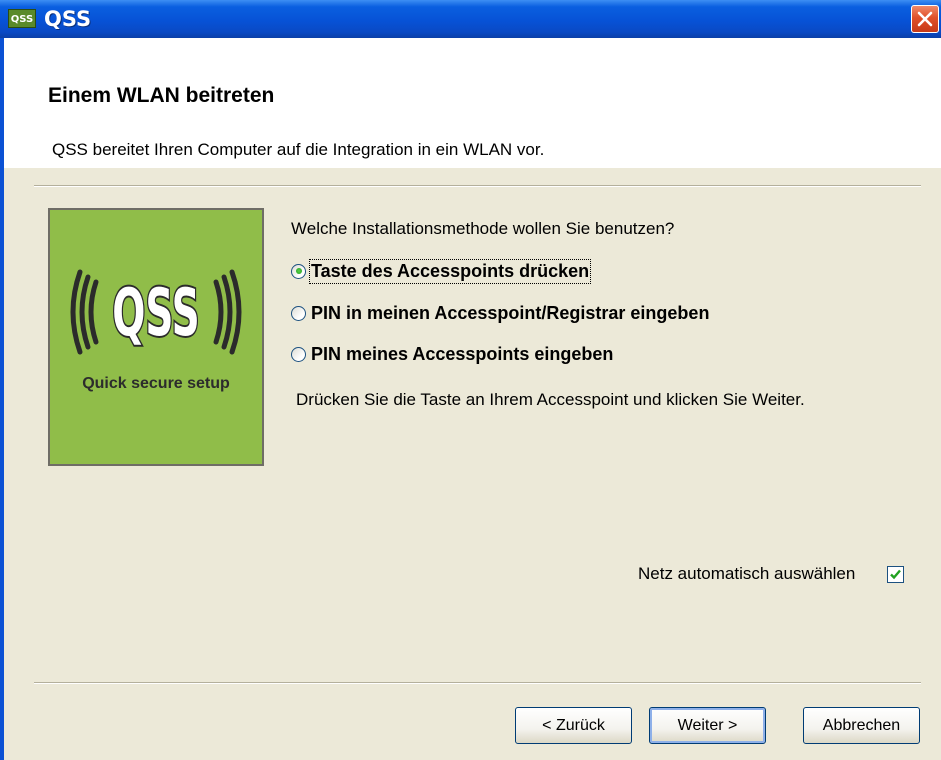 The width and height of the screenshot is (941, 760). Describe the element at coordinates (68, 19) in the screenshot. I see `window-title: QSS` at that location.